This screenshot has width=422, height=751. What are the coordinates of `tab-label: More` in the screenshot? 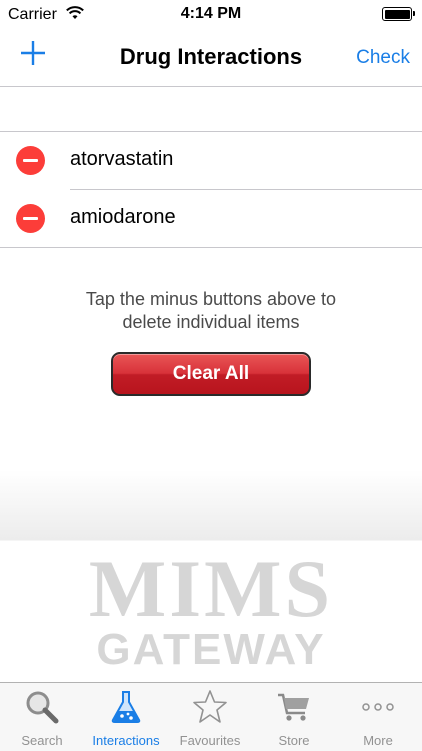 It's located at (378, 740).